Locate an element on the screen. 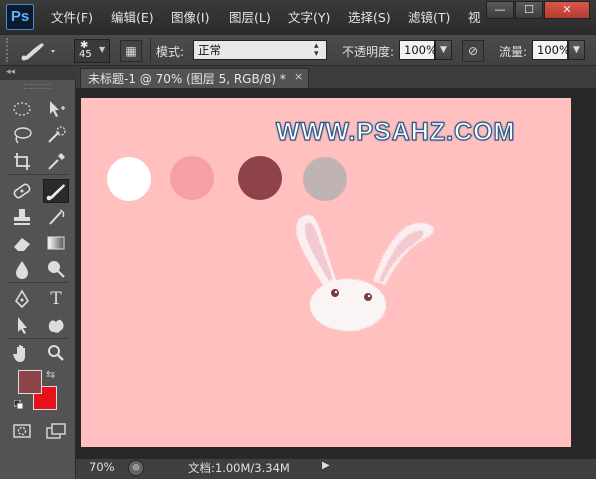  close-tab-icon: × is located at coordinates (298, 76).